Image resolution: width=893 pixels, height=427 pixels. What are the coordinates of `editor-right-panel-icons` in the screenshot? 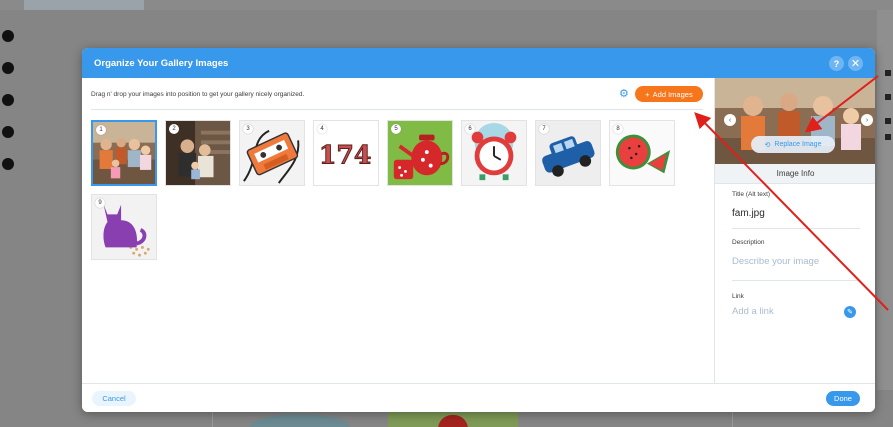 It's located at (885, 100).